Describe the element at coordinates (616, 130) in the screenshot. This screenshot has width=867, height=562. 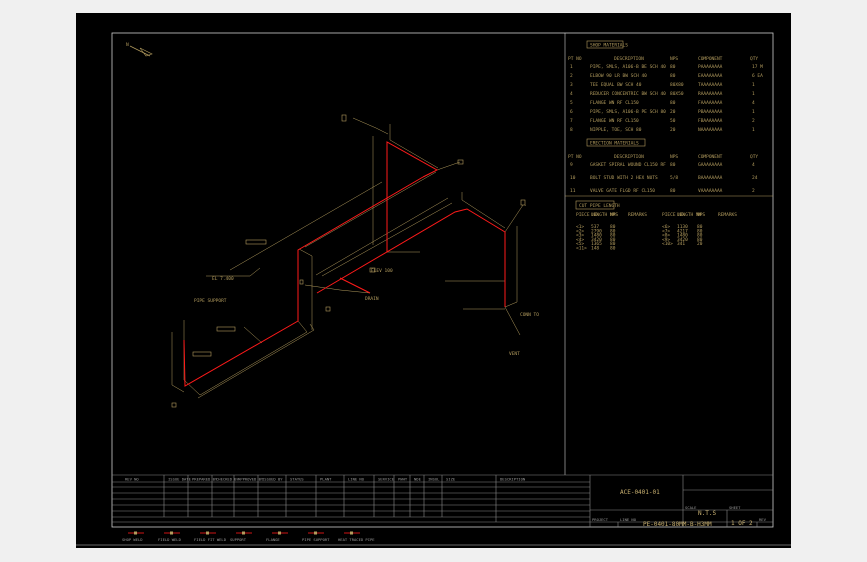
I see `table-cell: NIPPLE, TOE, SCH 80` at that location.